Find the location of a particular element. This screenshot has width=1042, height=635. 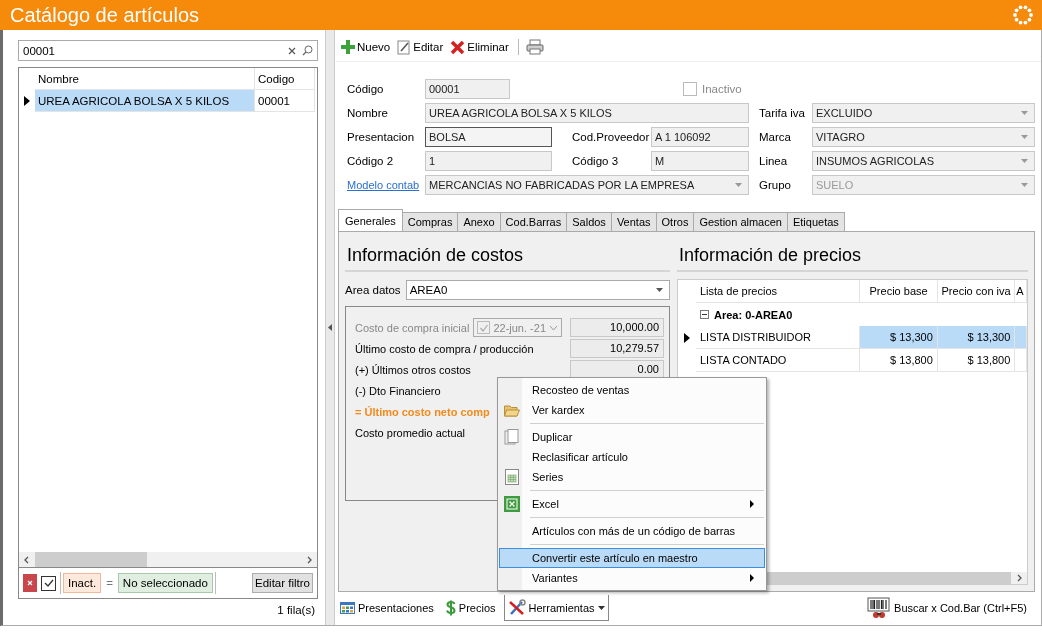

input-field: M is located at coordinates (700, 161).